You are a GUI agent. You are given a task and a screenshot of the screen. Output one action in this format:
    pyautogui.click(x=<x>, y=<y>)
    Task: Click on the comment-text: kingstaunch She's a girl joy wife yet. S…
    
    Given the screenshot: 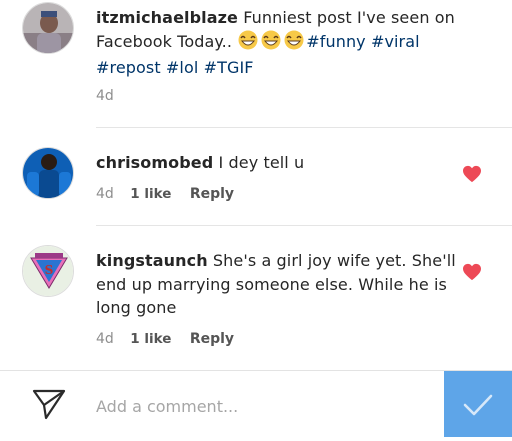 What is the action you would take?
    pyautogui.click(x=276, y=284)
    